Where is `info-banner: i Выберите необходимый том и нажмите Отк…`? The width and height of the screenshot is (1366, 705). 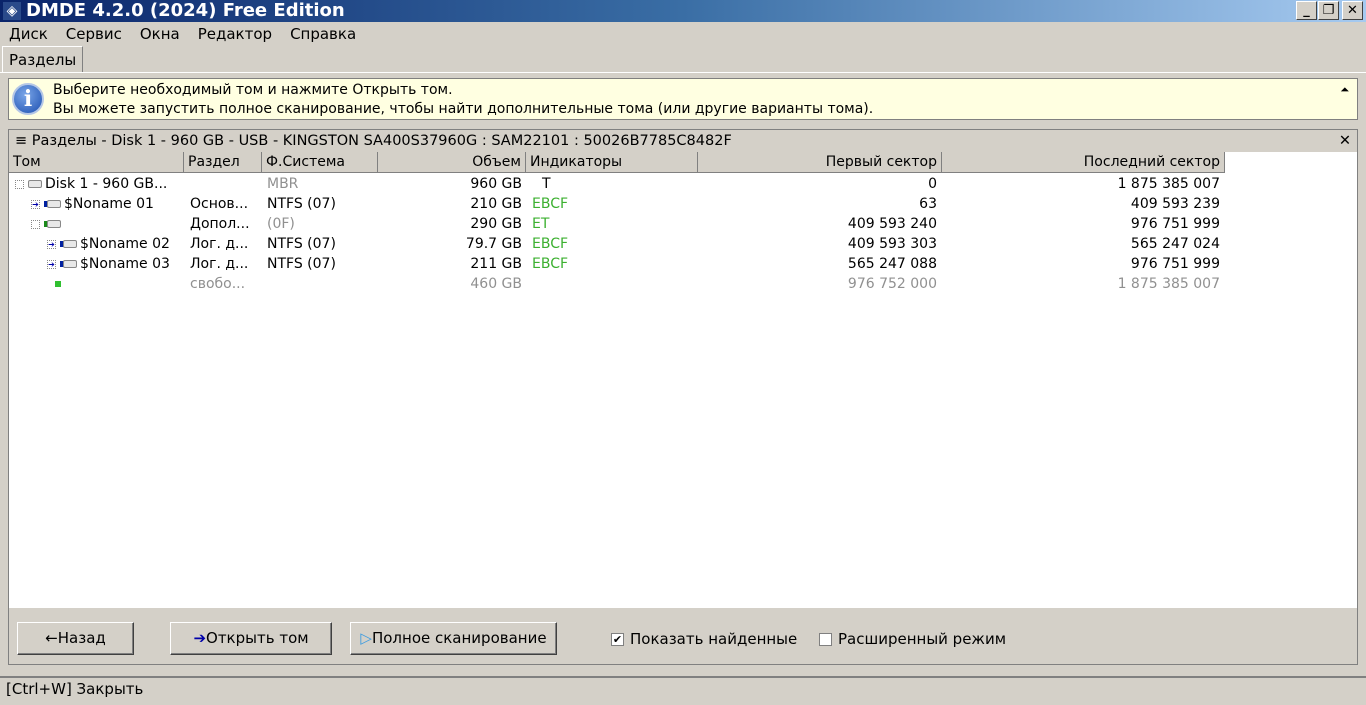 info-banner: i Выберите необходимый том и нажмите Отк… is located at coordinates (683, 99).